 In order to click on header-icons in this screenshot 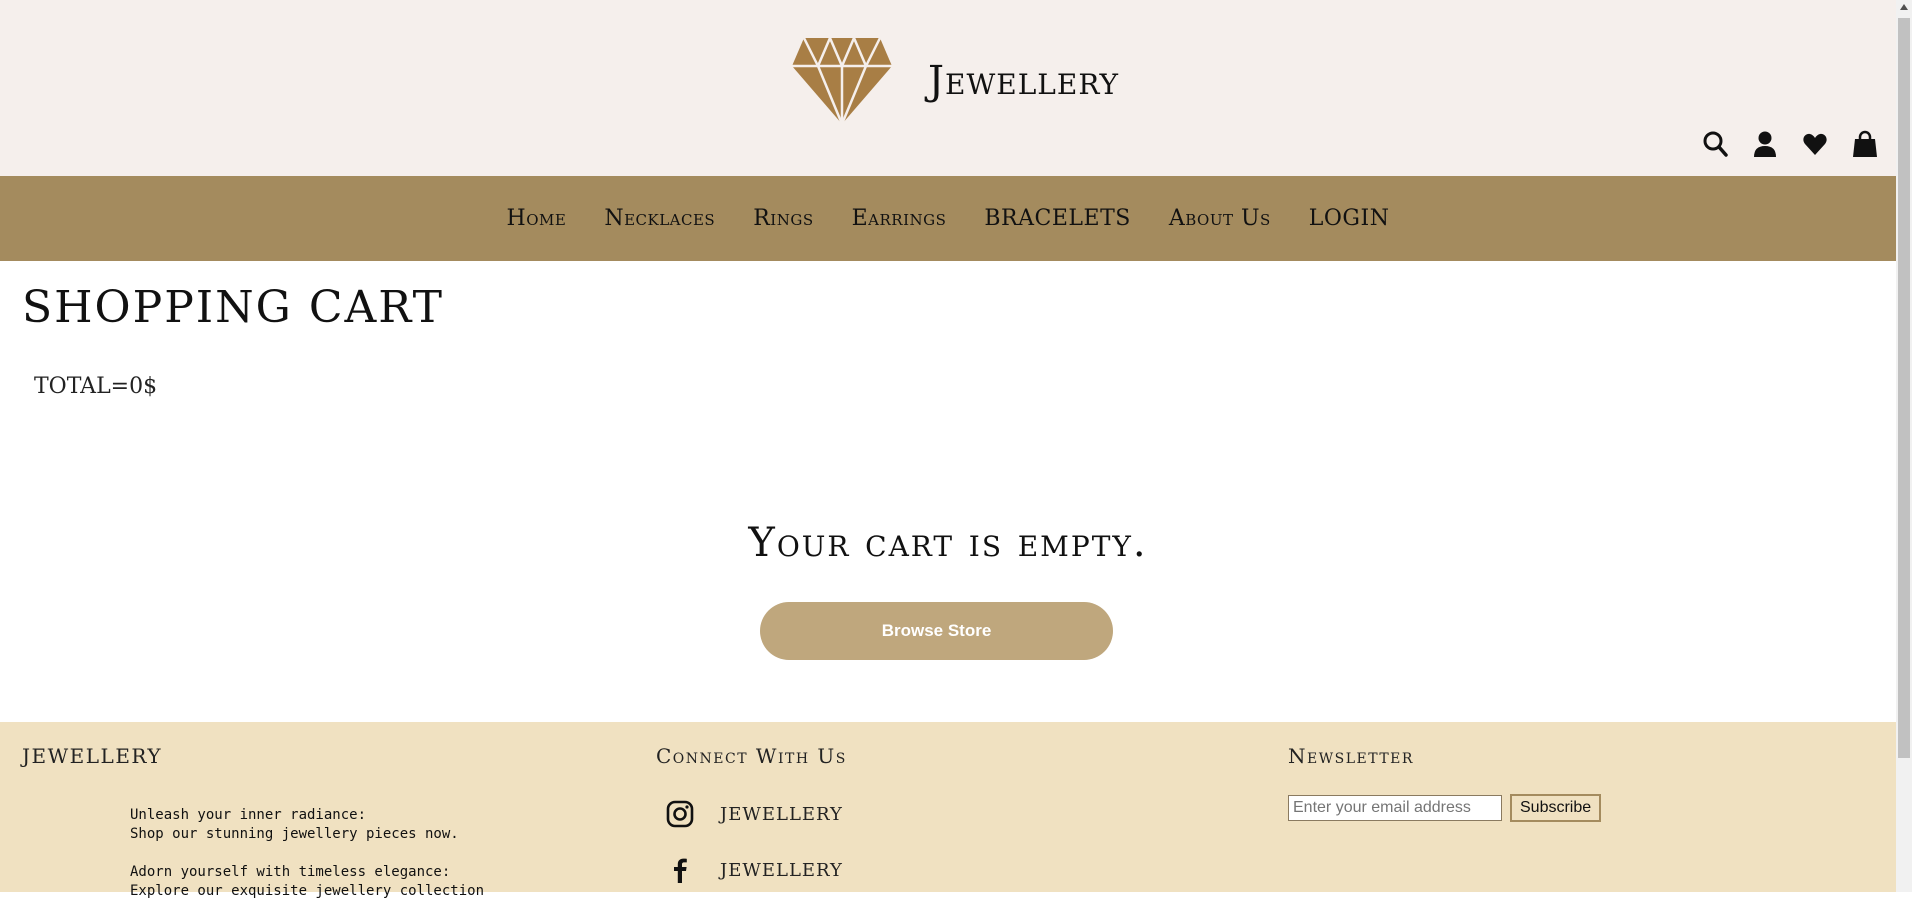, I will do `click(1790, 144)`.